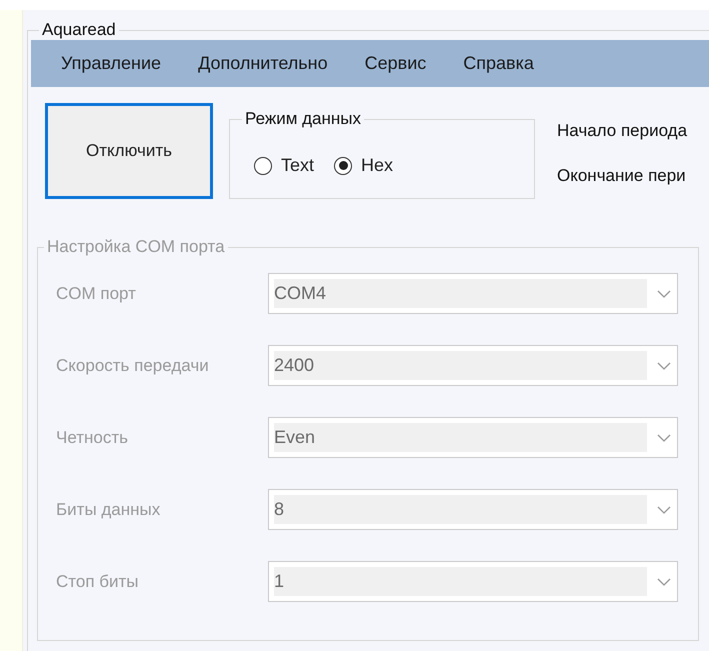 This screenshot has height=651, width=709. I want to click on menu-item: Дополнительно, so click(263, 63).